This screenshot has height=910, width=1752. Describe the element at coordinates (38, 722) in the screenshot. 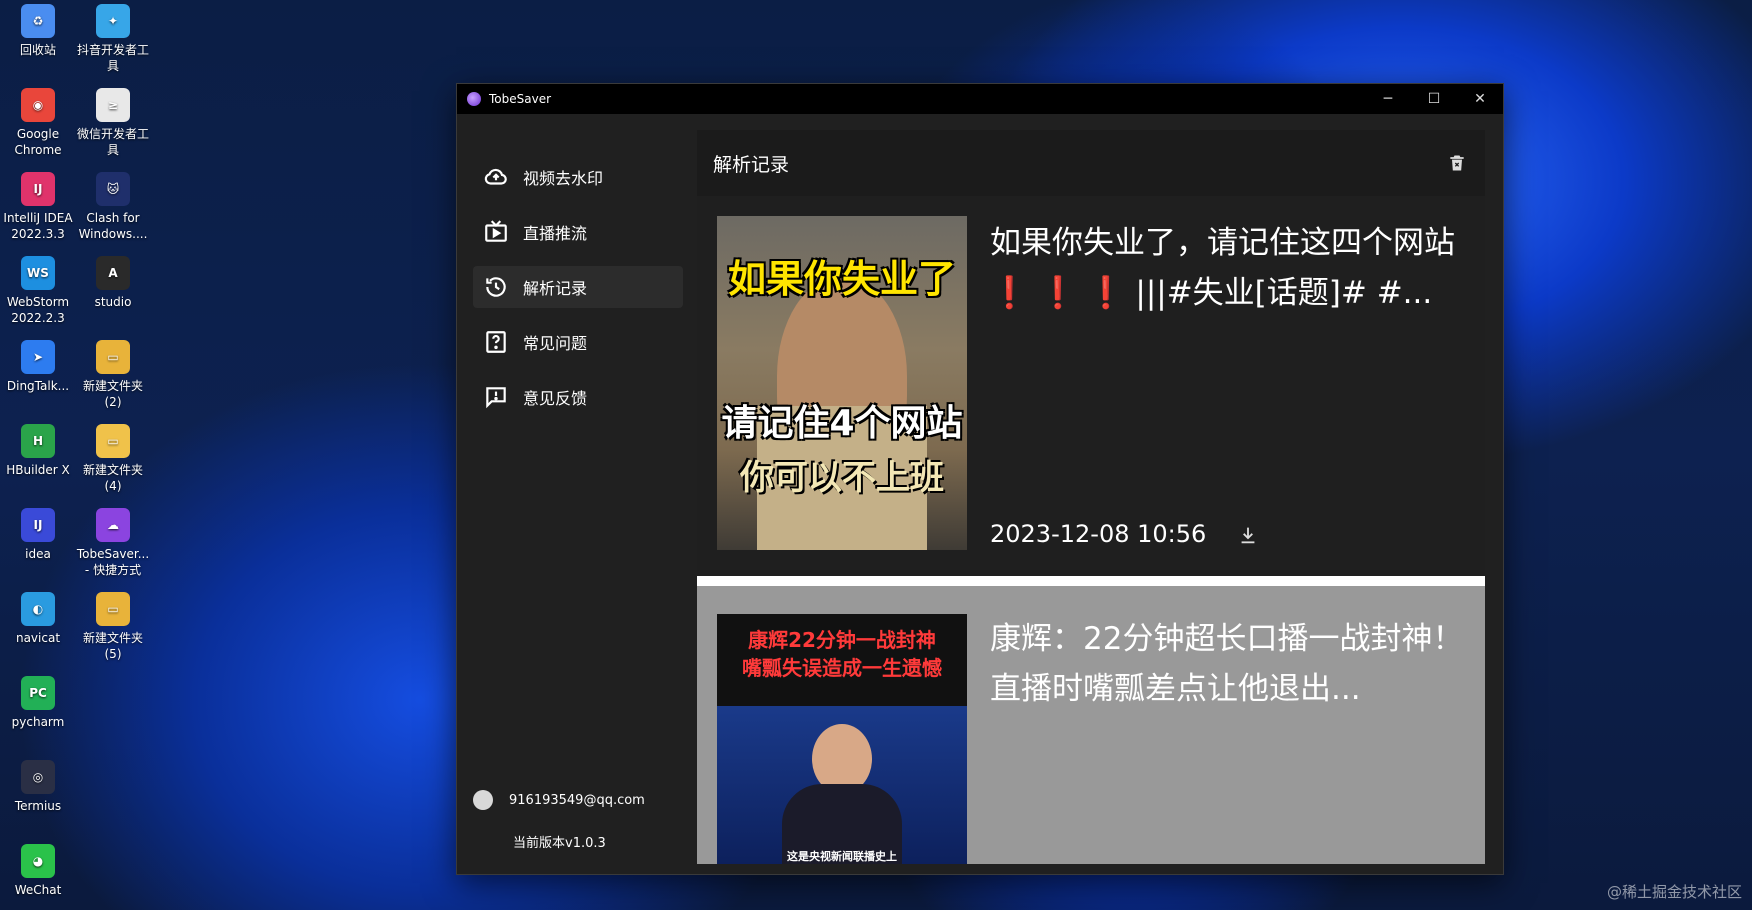

I see `desktop-icon-label: pycharm` at that location.